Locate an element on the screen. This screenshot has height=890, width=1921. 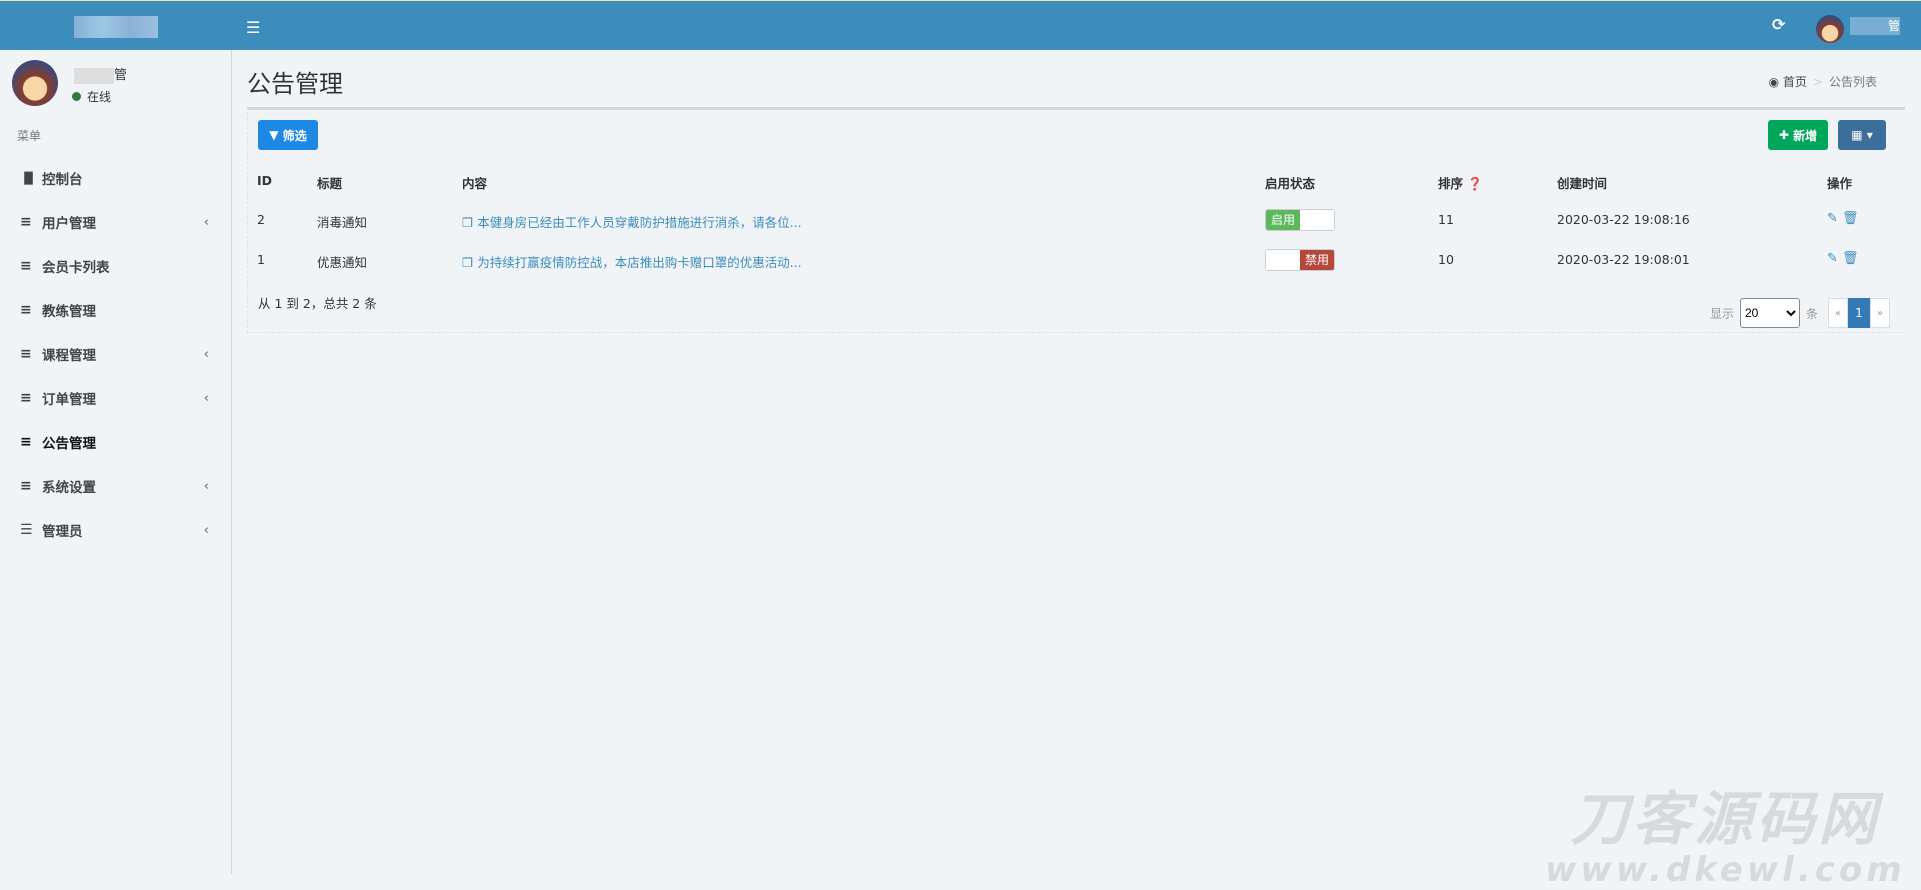
sidebar-item: ≡ 用户管理 ‹ is located at coordinates (115, 222).